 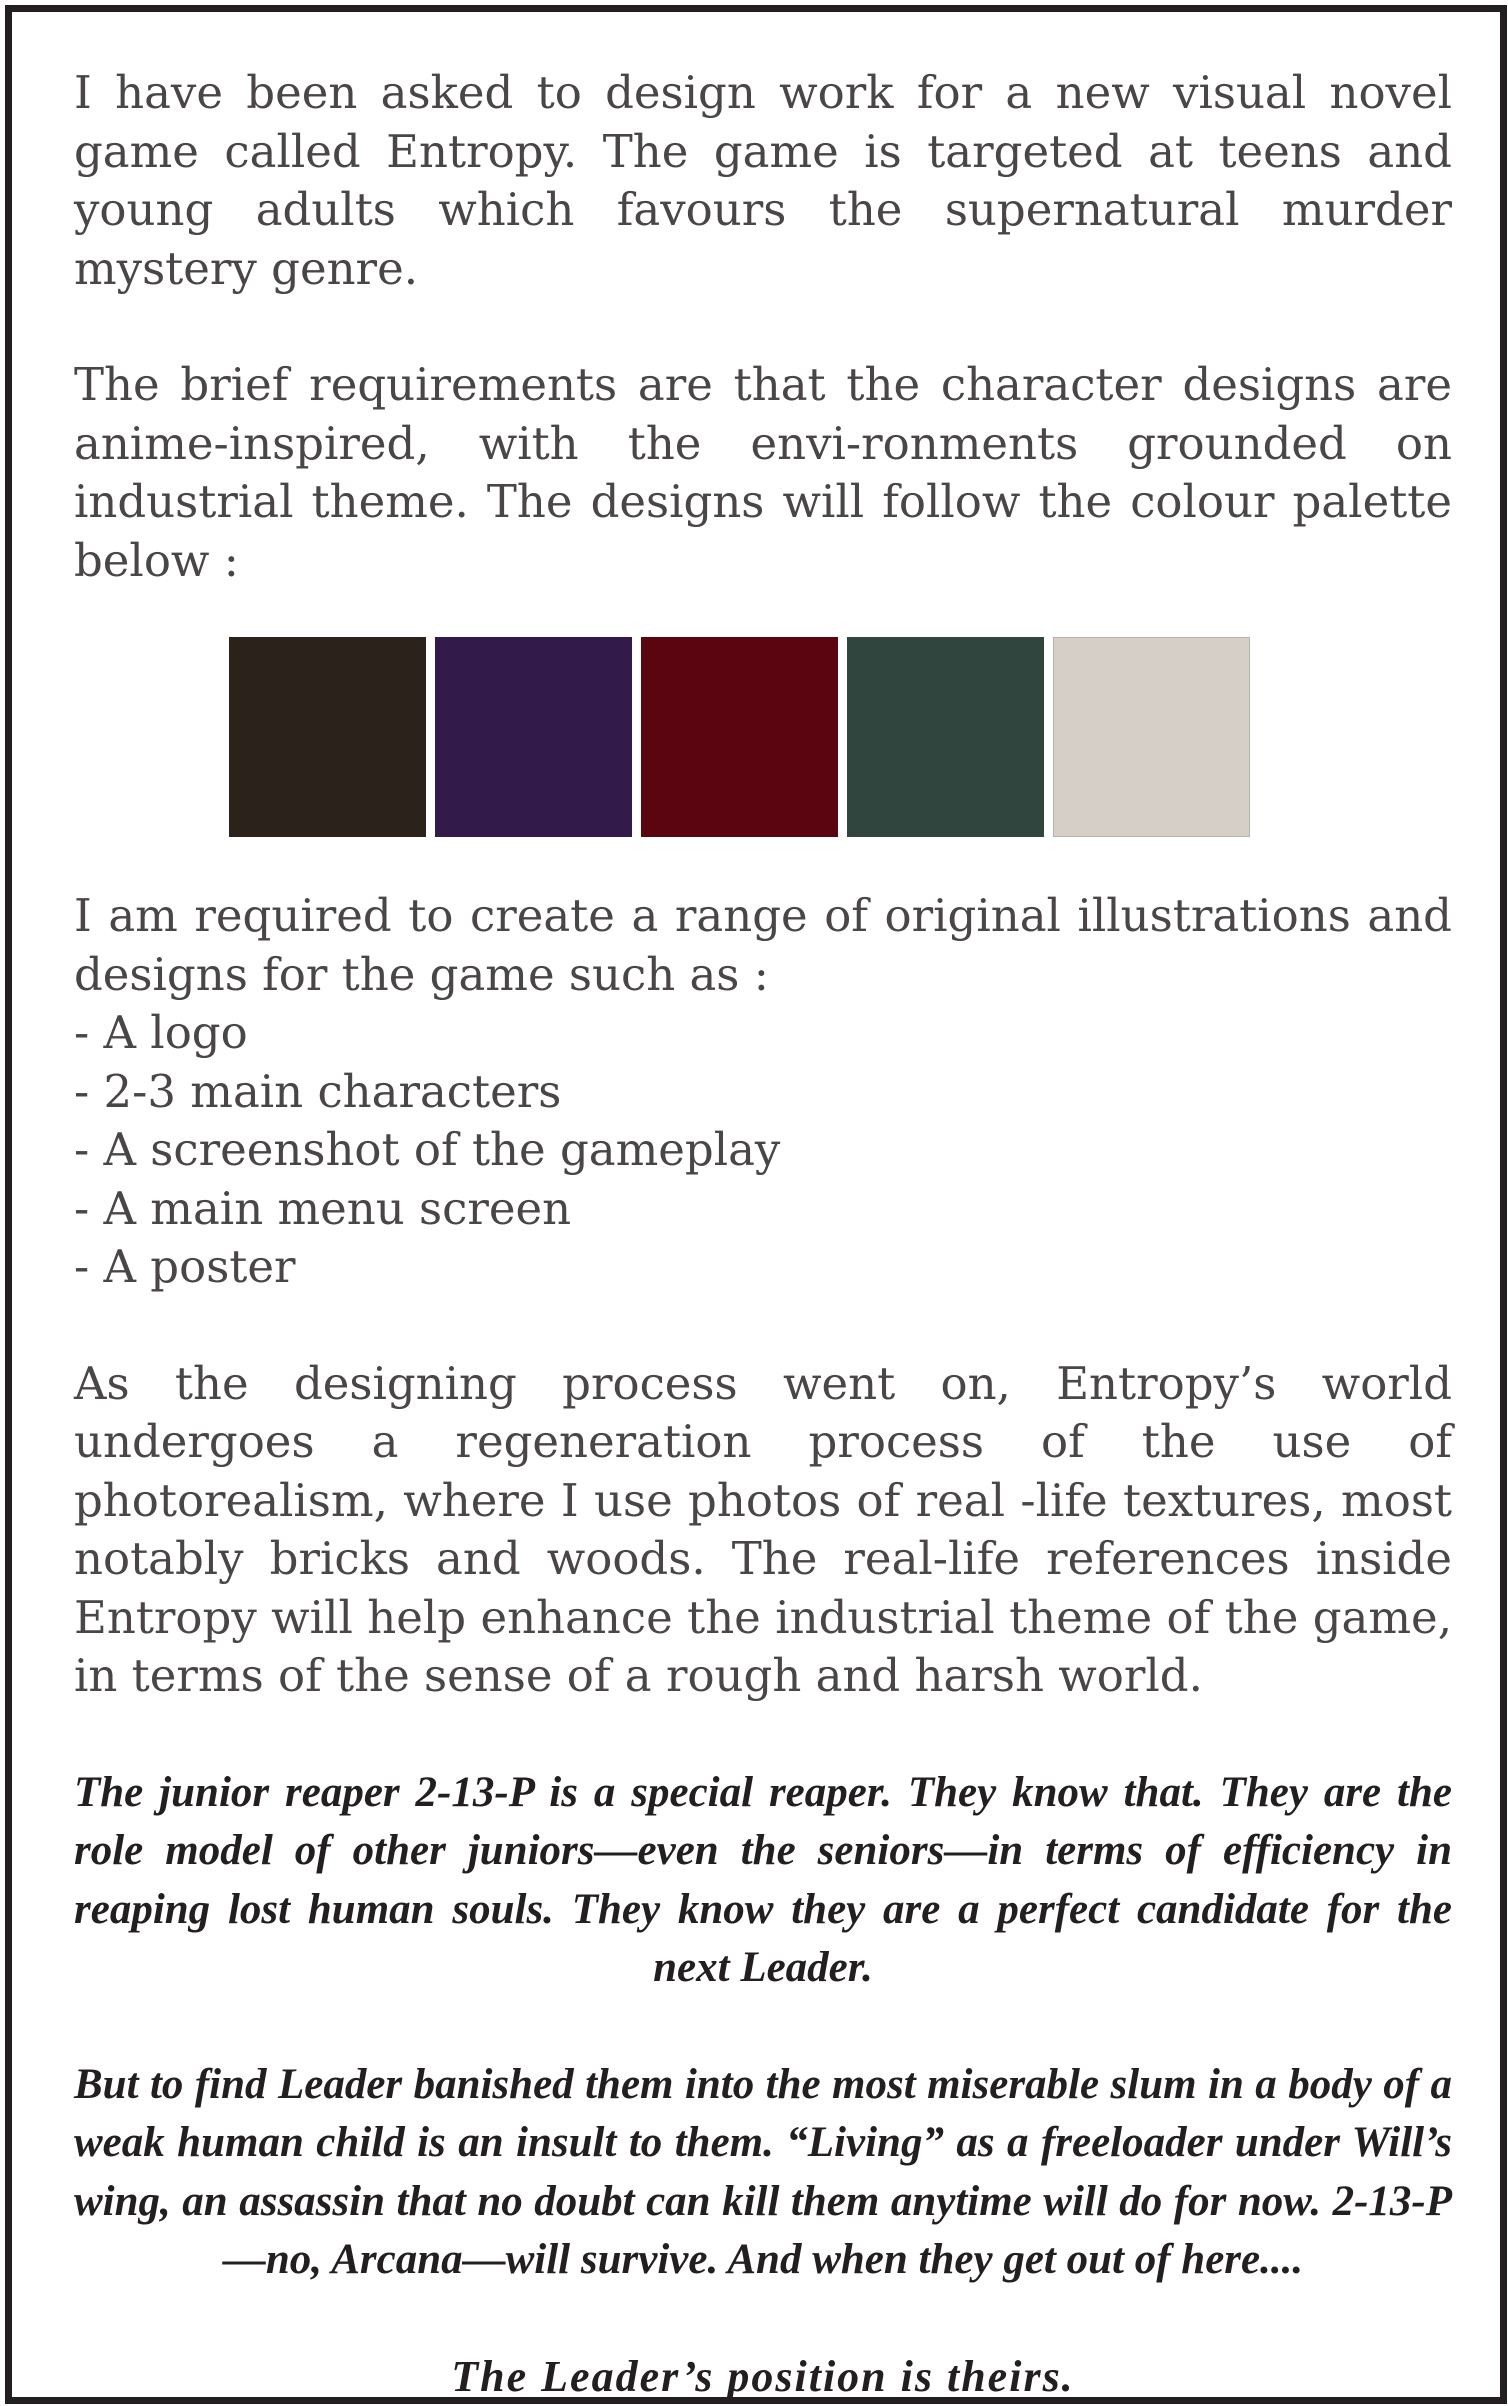 What do you see at coordinates (763, 1092) in the screenshot?
I see `list-item: - 2-3 main characters` at bounding box center [763, 1092].